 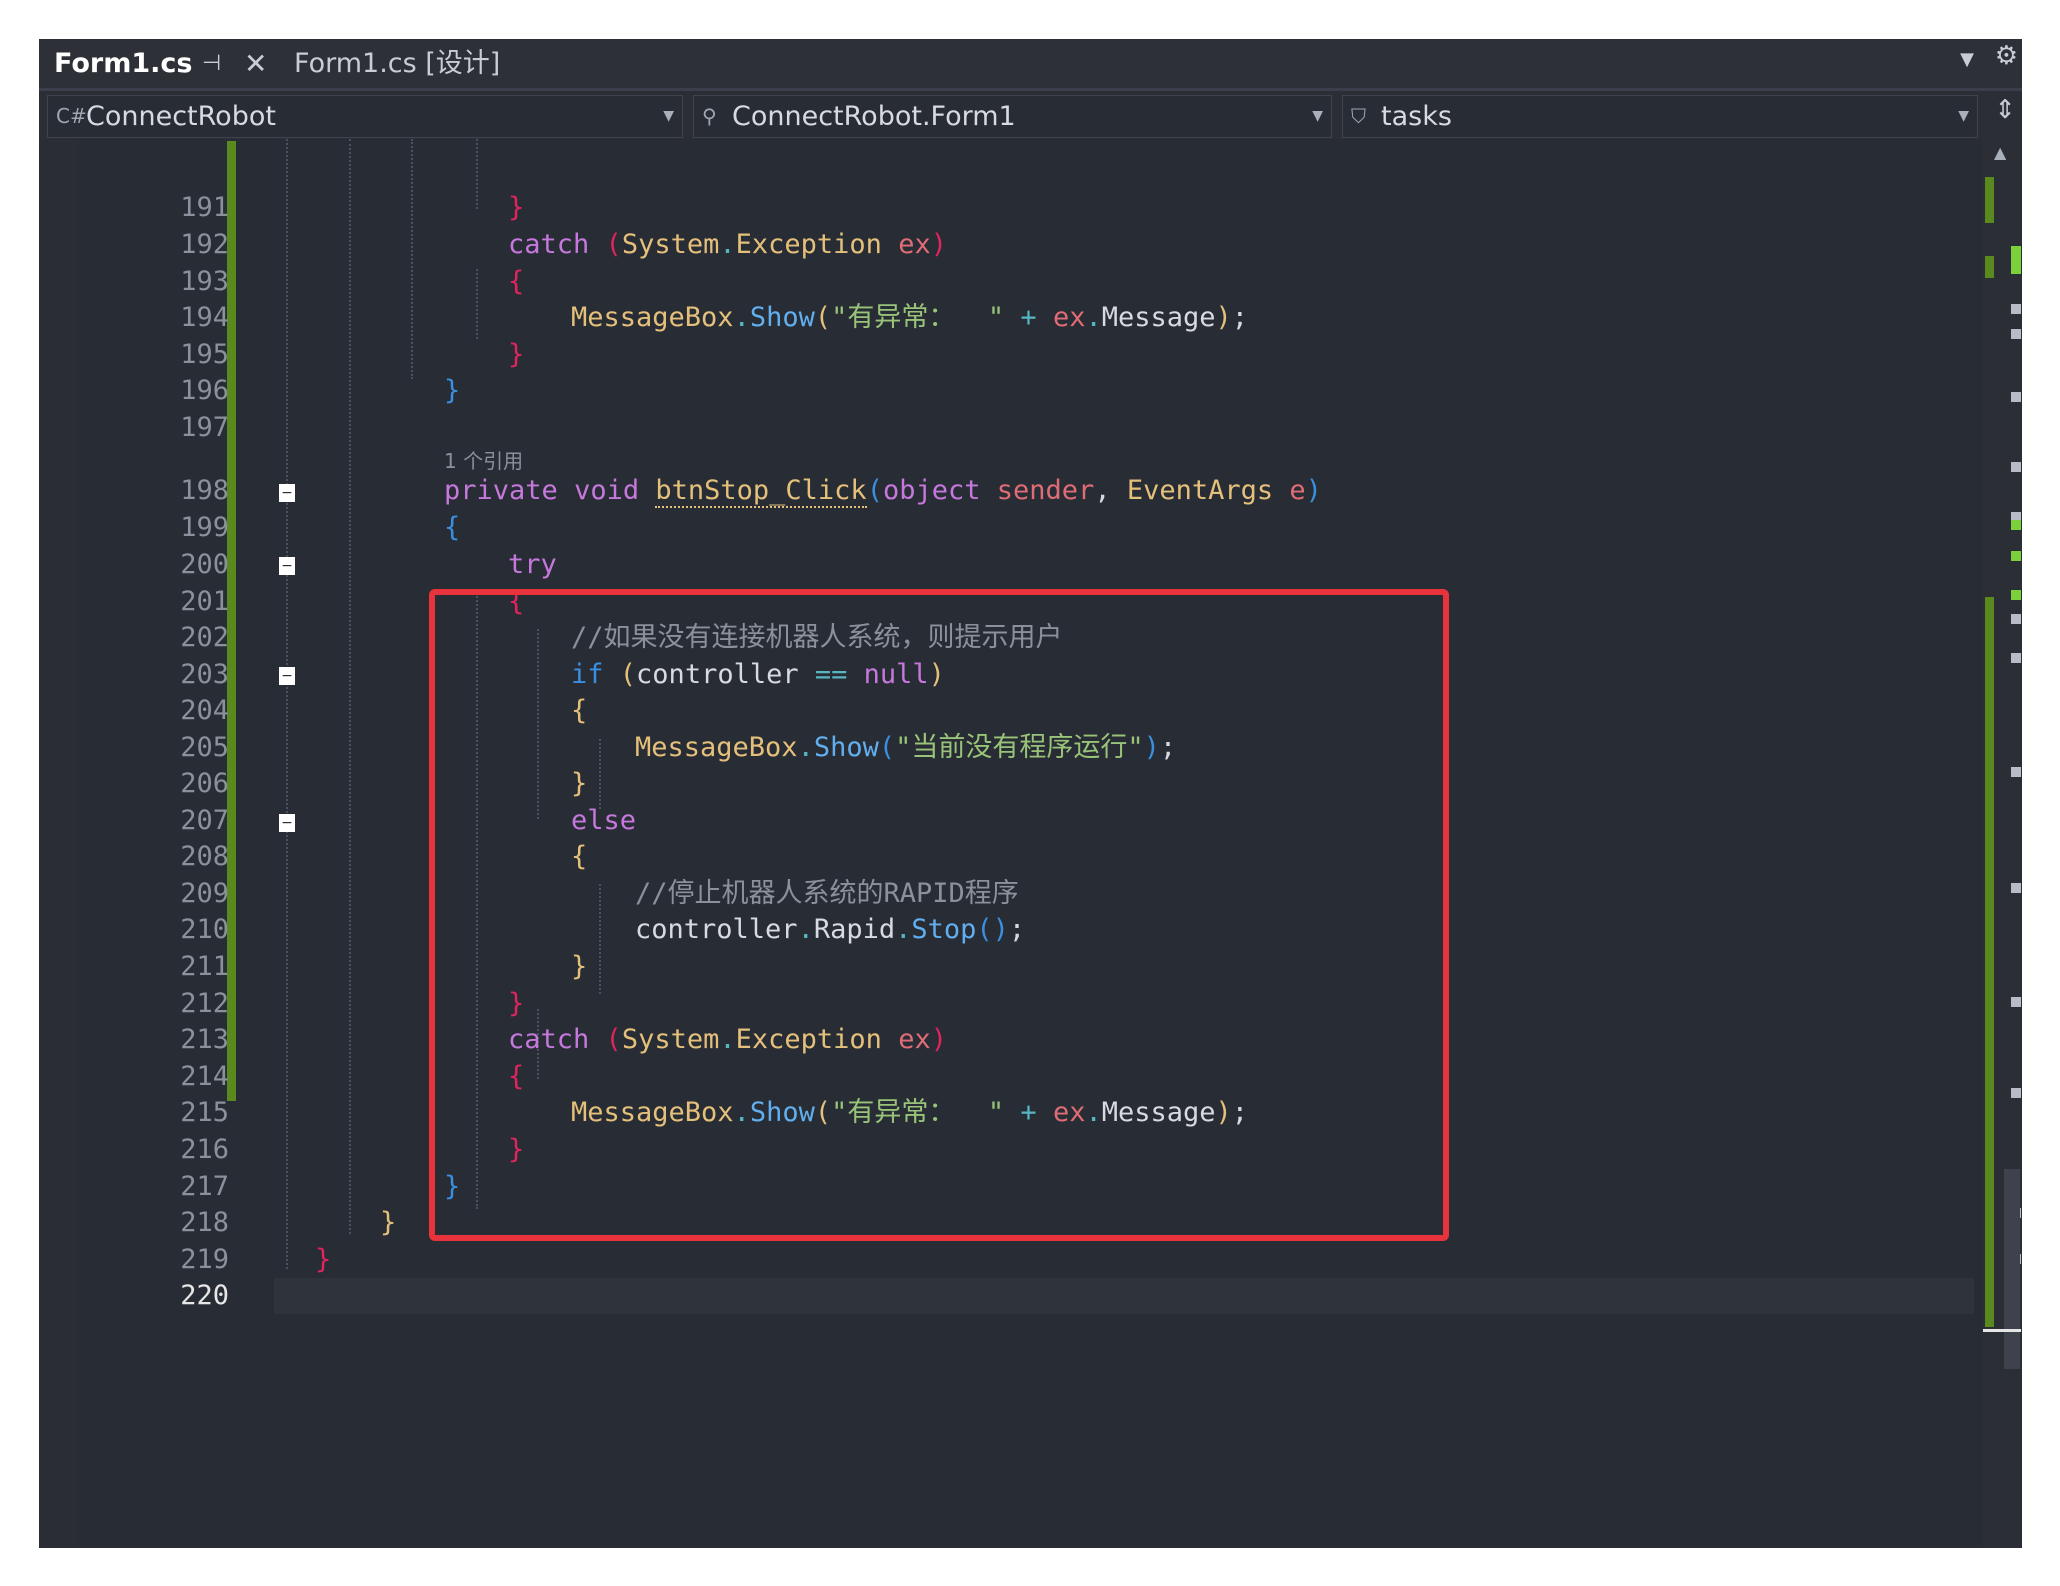 What do you see at coordinates (204, 281) in the screenshot?
I see `line-number: 193` at bounding box center [204, 281].